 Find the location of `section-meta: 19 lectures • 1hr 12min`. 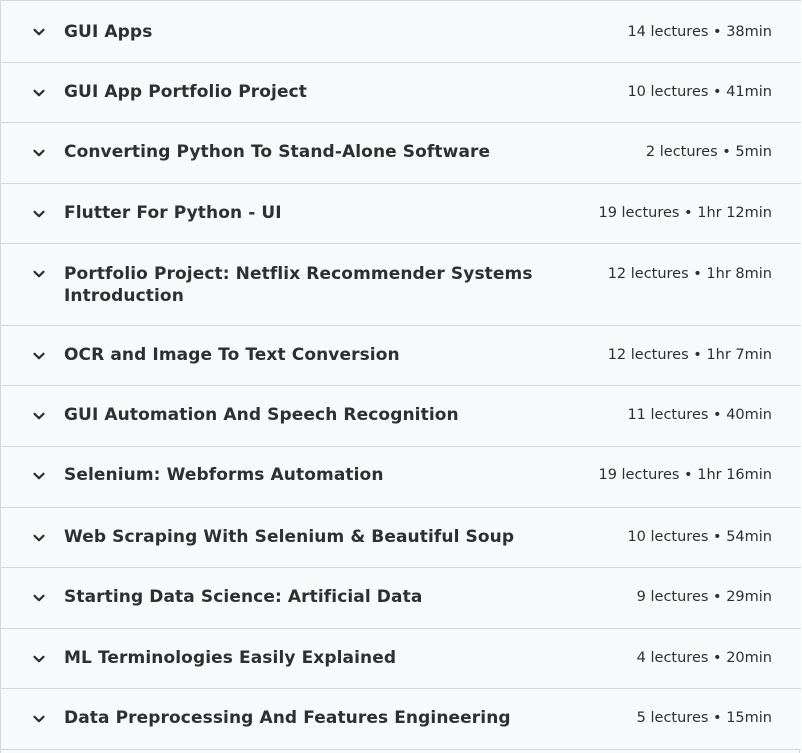

section-meta: 19 lectures • 1hr 12min is located at coordinates (685, 213).